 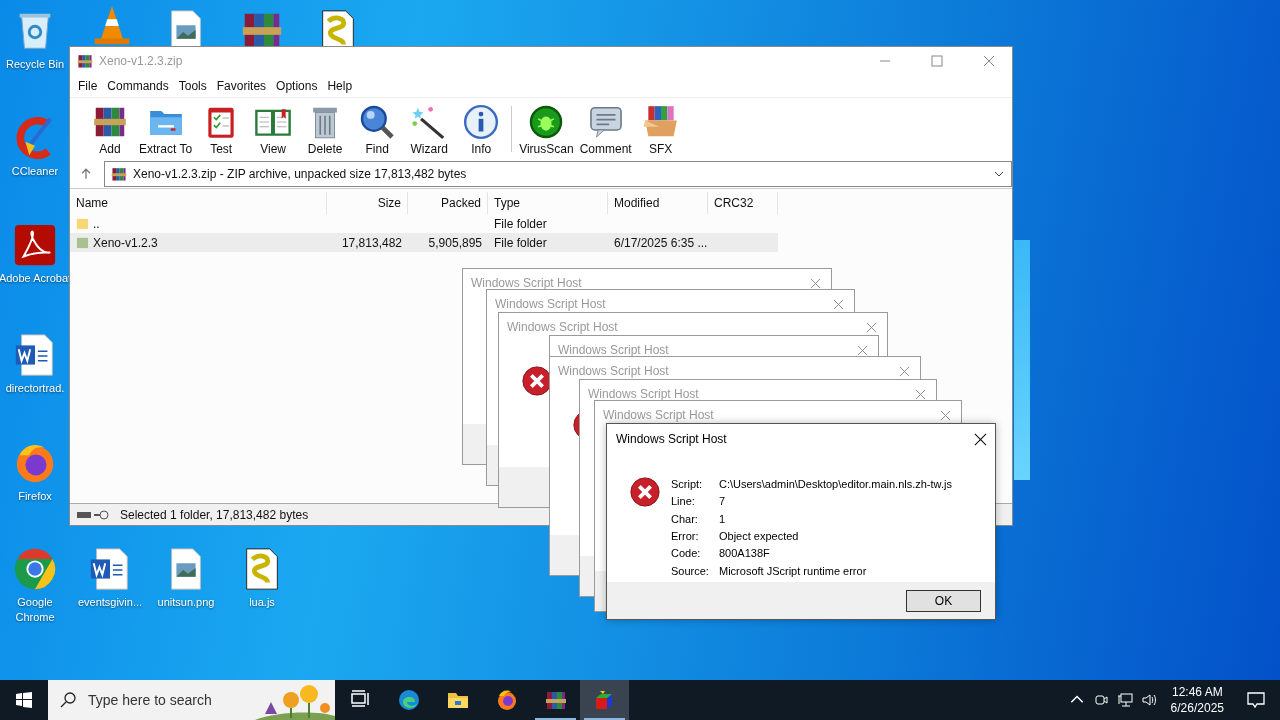 I want to click on field-label: Line:, so click(x=683, y=502).